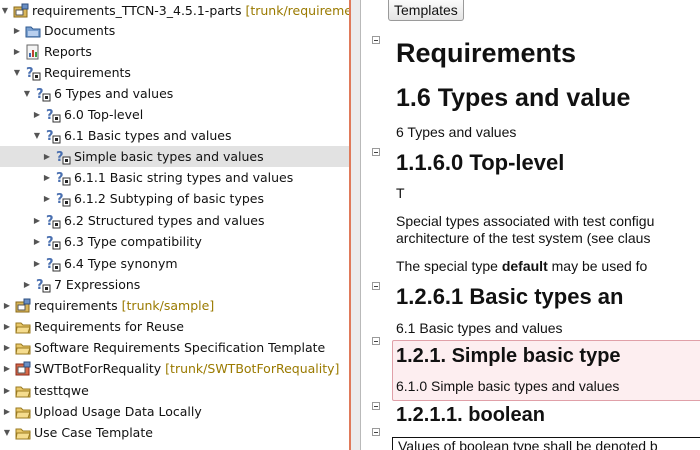  Describe the element at coordinates (508, 356) in the screenshot. I see `heading-simple-basic-types: 1.2.1. Simple basic type` at that location.